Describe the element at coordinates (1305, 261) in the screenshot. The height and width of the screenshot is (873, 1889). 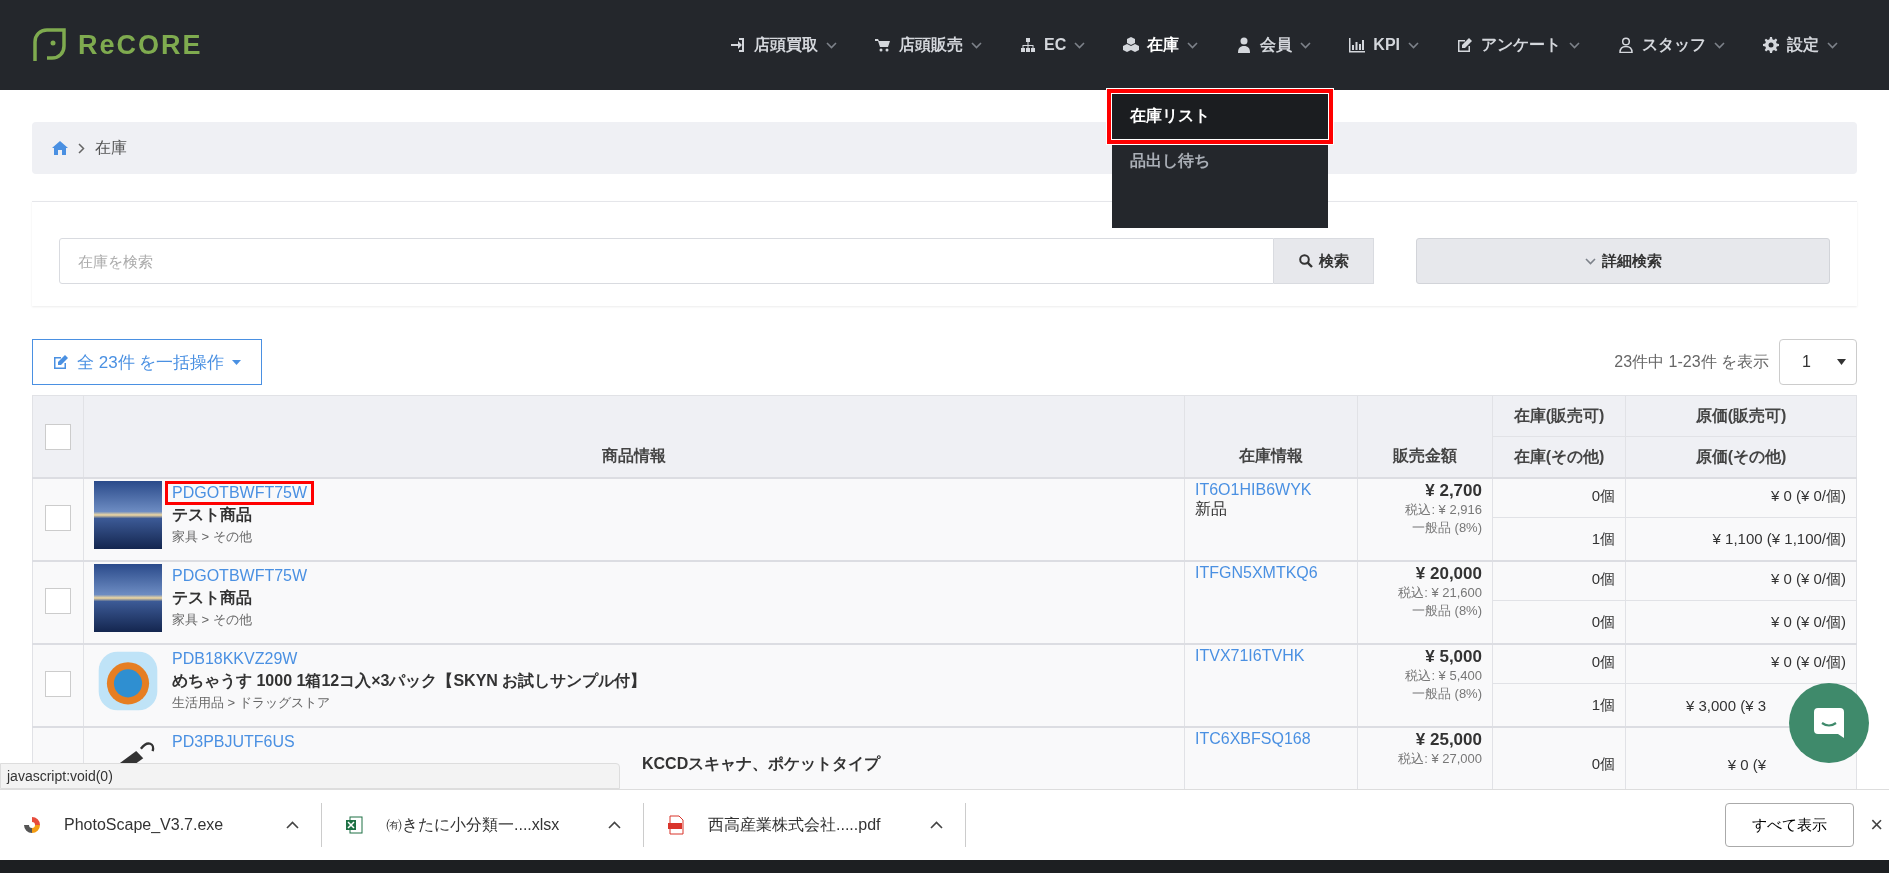
I see `search-icon` at that location.